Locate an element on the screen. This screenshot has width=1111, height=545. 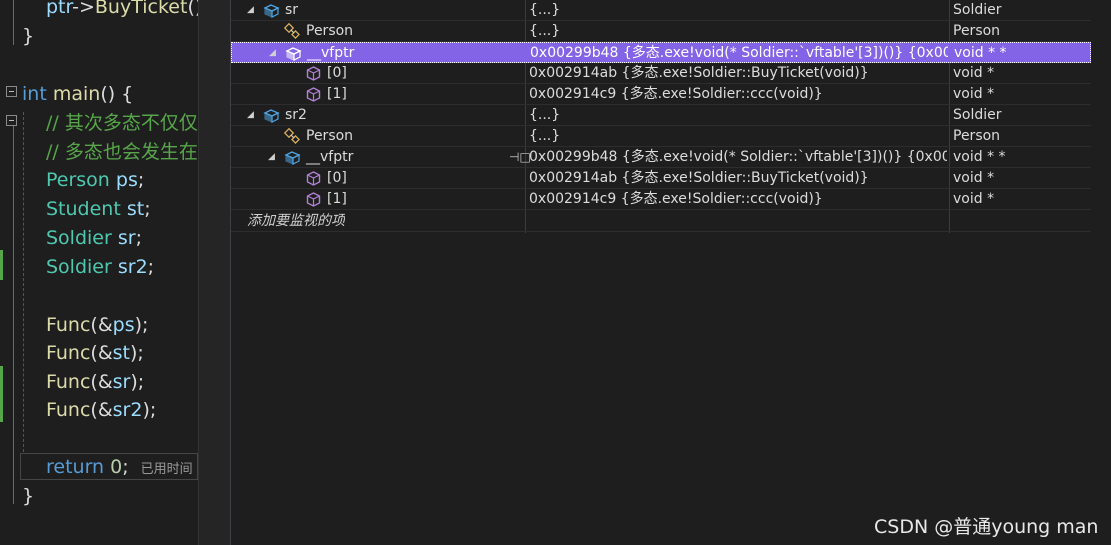
code-line: return 0; 已用时间 is located at coordinates (99, 467).